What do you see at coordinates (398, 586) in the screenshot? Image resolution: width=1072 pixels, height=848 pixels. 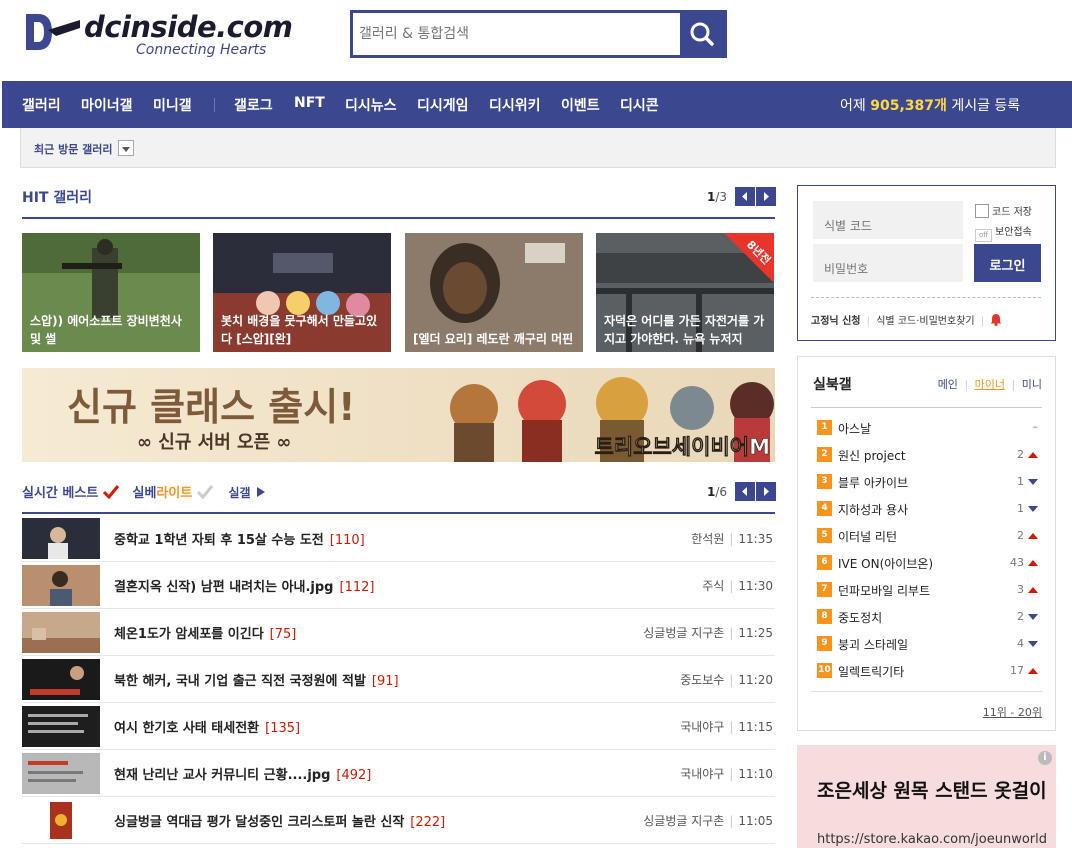 I see `best-row: 결혼지옥 신작) 남편 내려치는 아내.jpg [112] 주식 | 11:30` at bounding box center [398, 586].